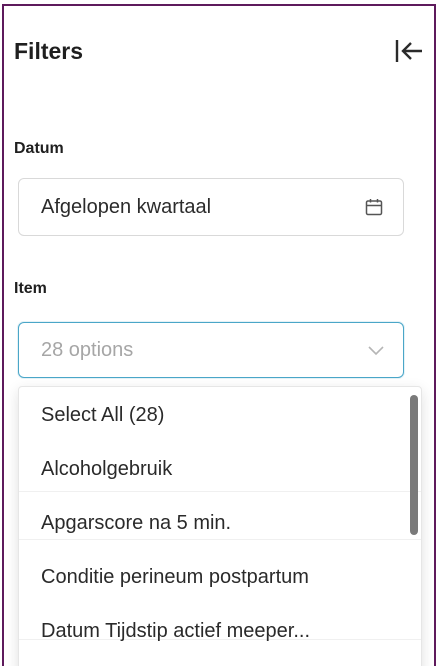  What do you see at coordinates (214, 469) in the screenshot?
I see `option-item: Alcoholgebruik` at bounding box center [214, 469].